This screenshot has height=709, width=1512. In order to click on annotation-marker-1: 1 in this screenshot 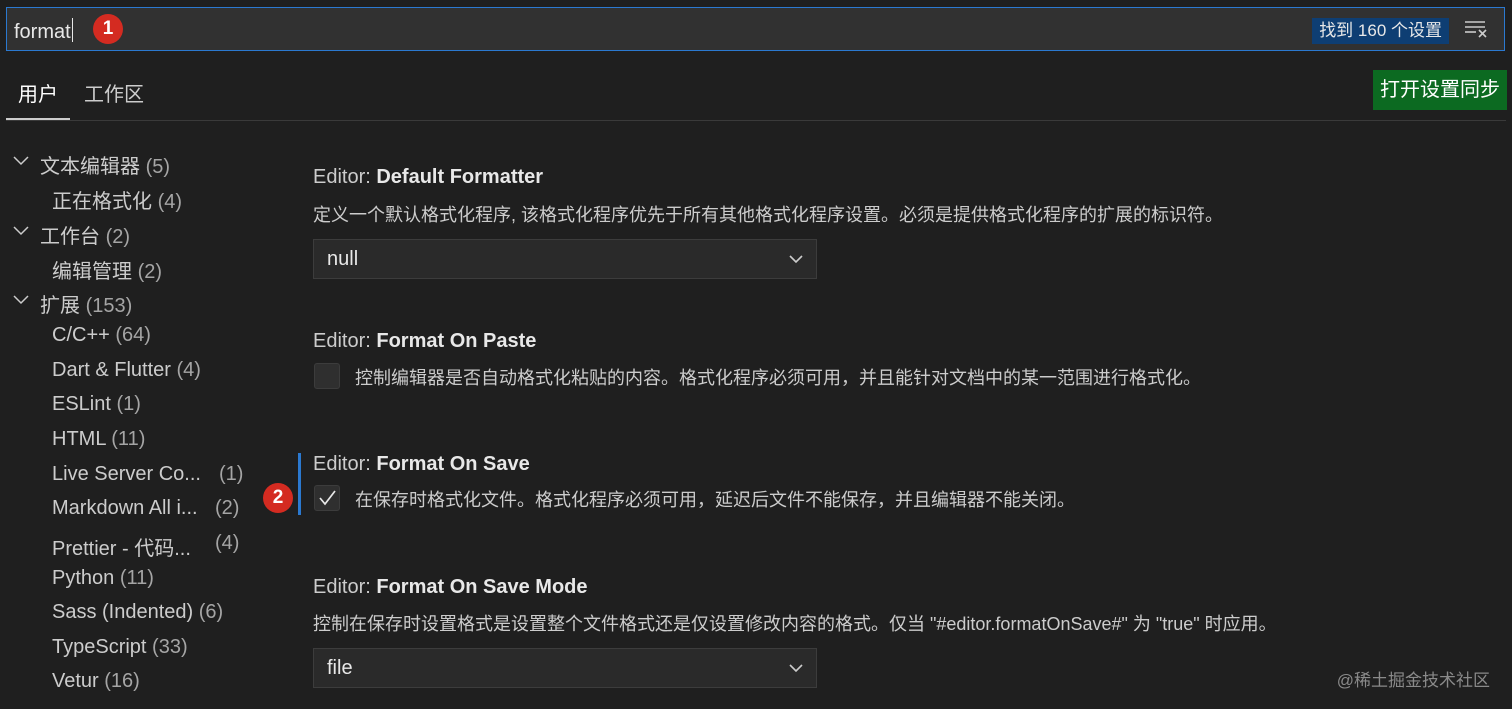, I will do `click(108, 29)`.